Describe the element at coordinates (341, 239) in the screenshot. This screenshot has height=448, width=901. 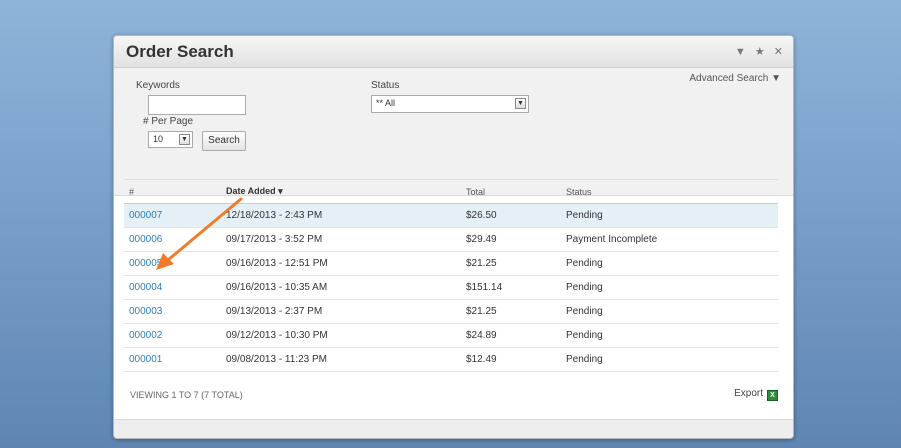
I see `date-cell: 09/17/2013 - 3:52 PM` at that location.